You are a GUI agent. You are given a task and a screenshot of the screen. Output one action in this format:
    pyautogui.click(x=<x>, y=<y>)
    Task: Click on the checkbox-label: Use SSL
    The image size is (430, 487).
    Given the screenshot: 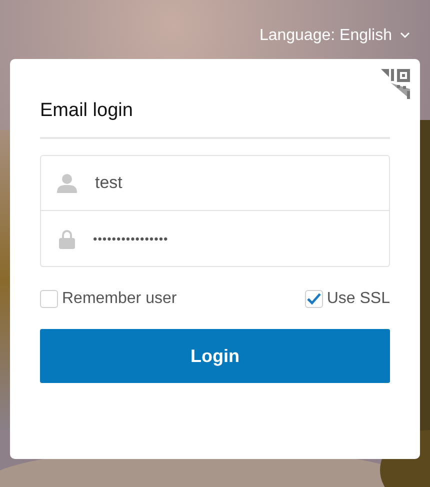 What is the action you would take?
    pyautogui.click(x=358, y=299)
    